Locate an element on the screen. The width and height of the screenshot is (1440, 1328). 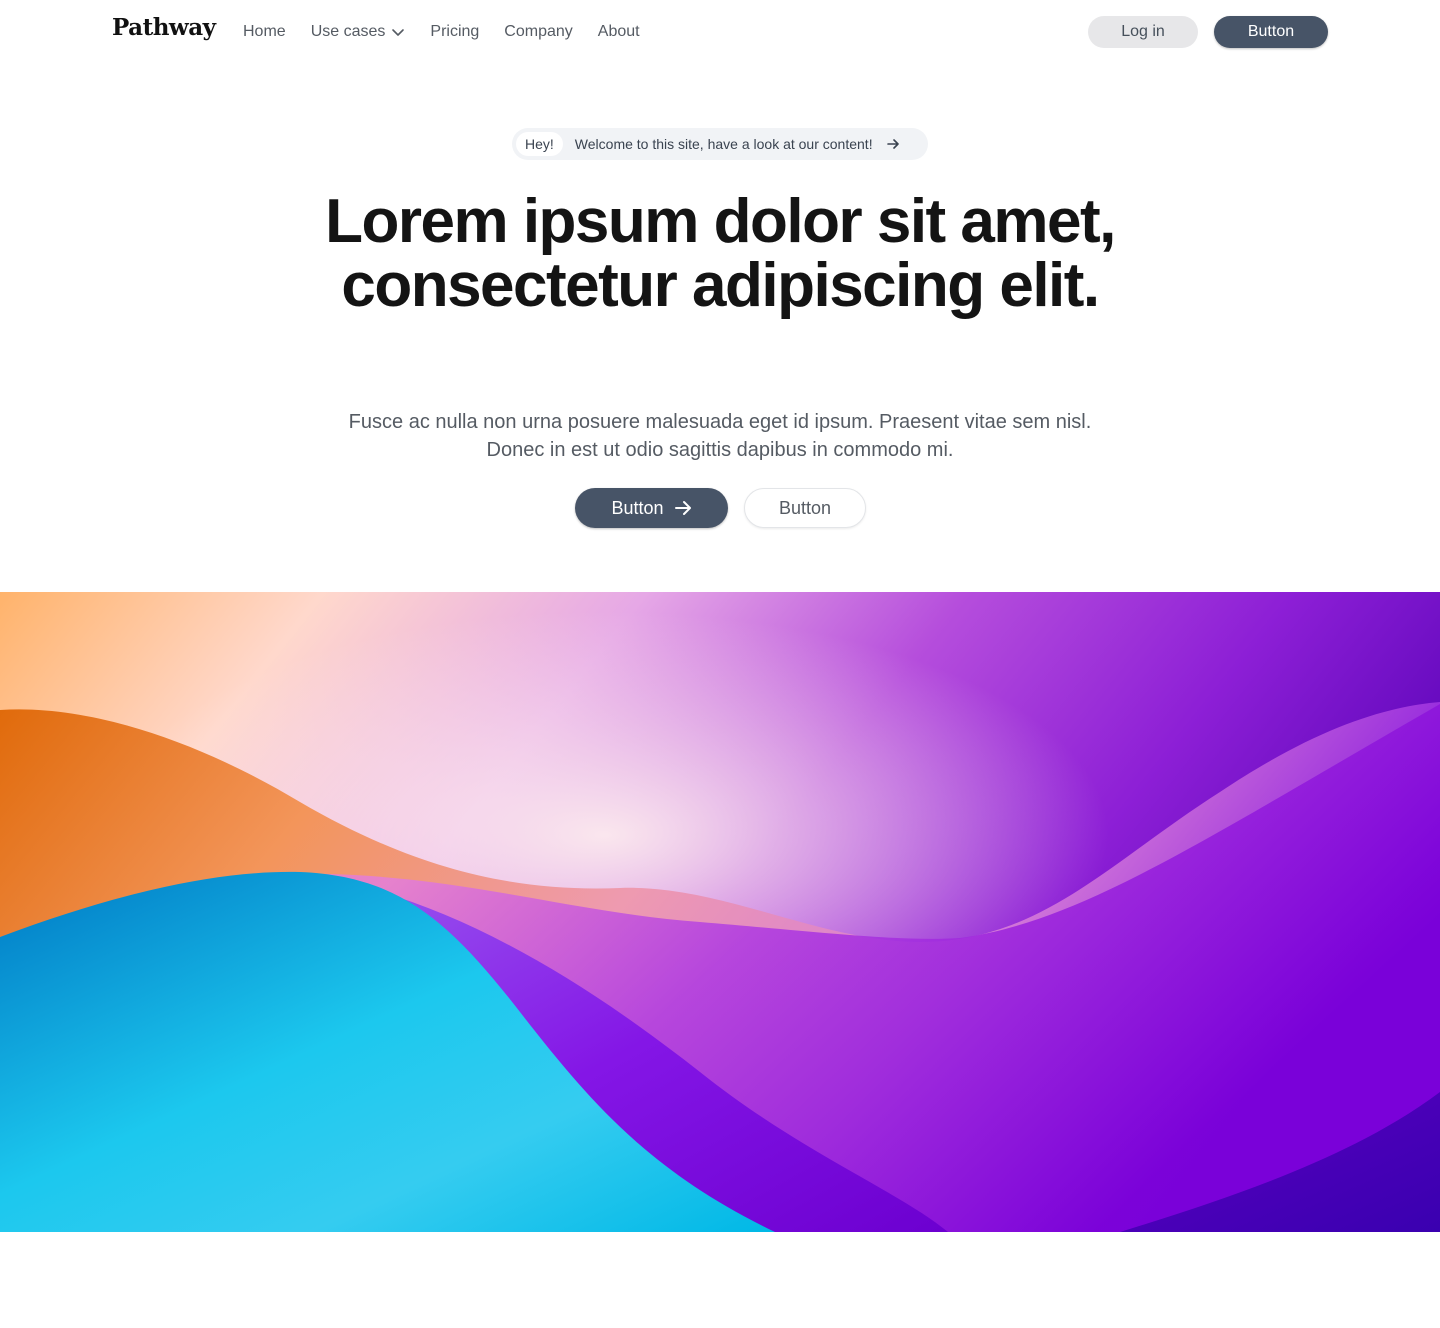
hero-primary-button: Button is located at coordinates (651, 508).